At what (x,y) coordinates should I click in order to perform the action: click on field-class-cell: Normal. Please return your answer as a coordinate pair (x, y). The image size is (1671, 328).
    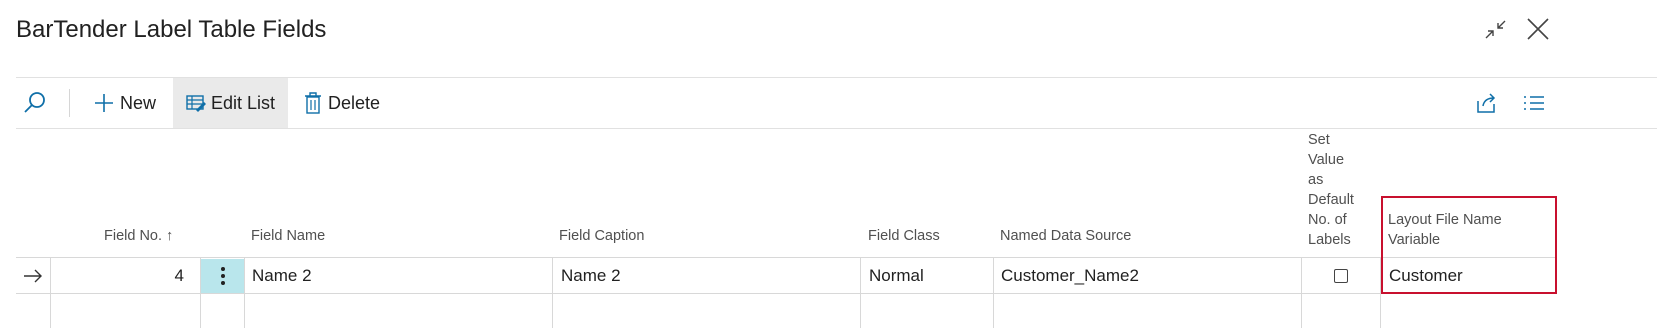
    Looking at the image, I should click on (896, 276).